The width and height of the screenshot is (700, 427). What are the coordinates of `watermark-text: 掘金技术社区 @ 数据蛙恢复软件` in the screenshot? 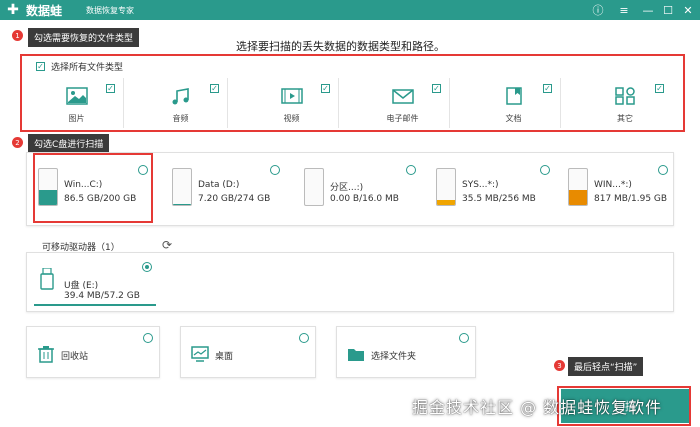 It's located at (537, 407).